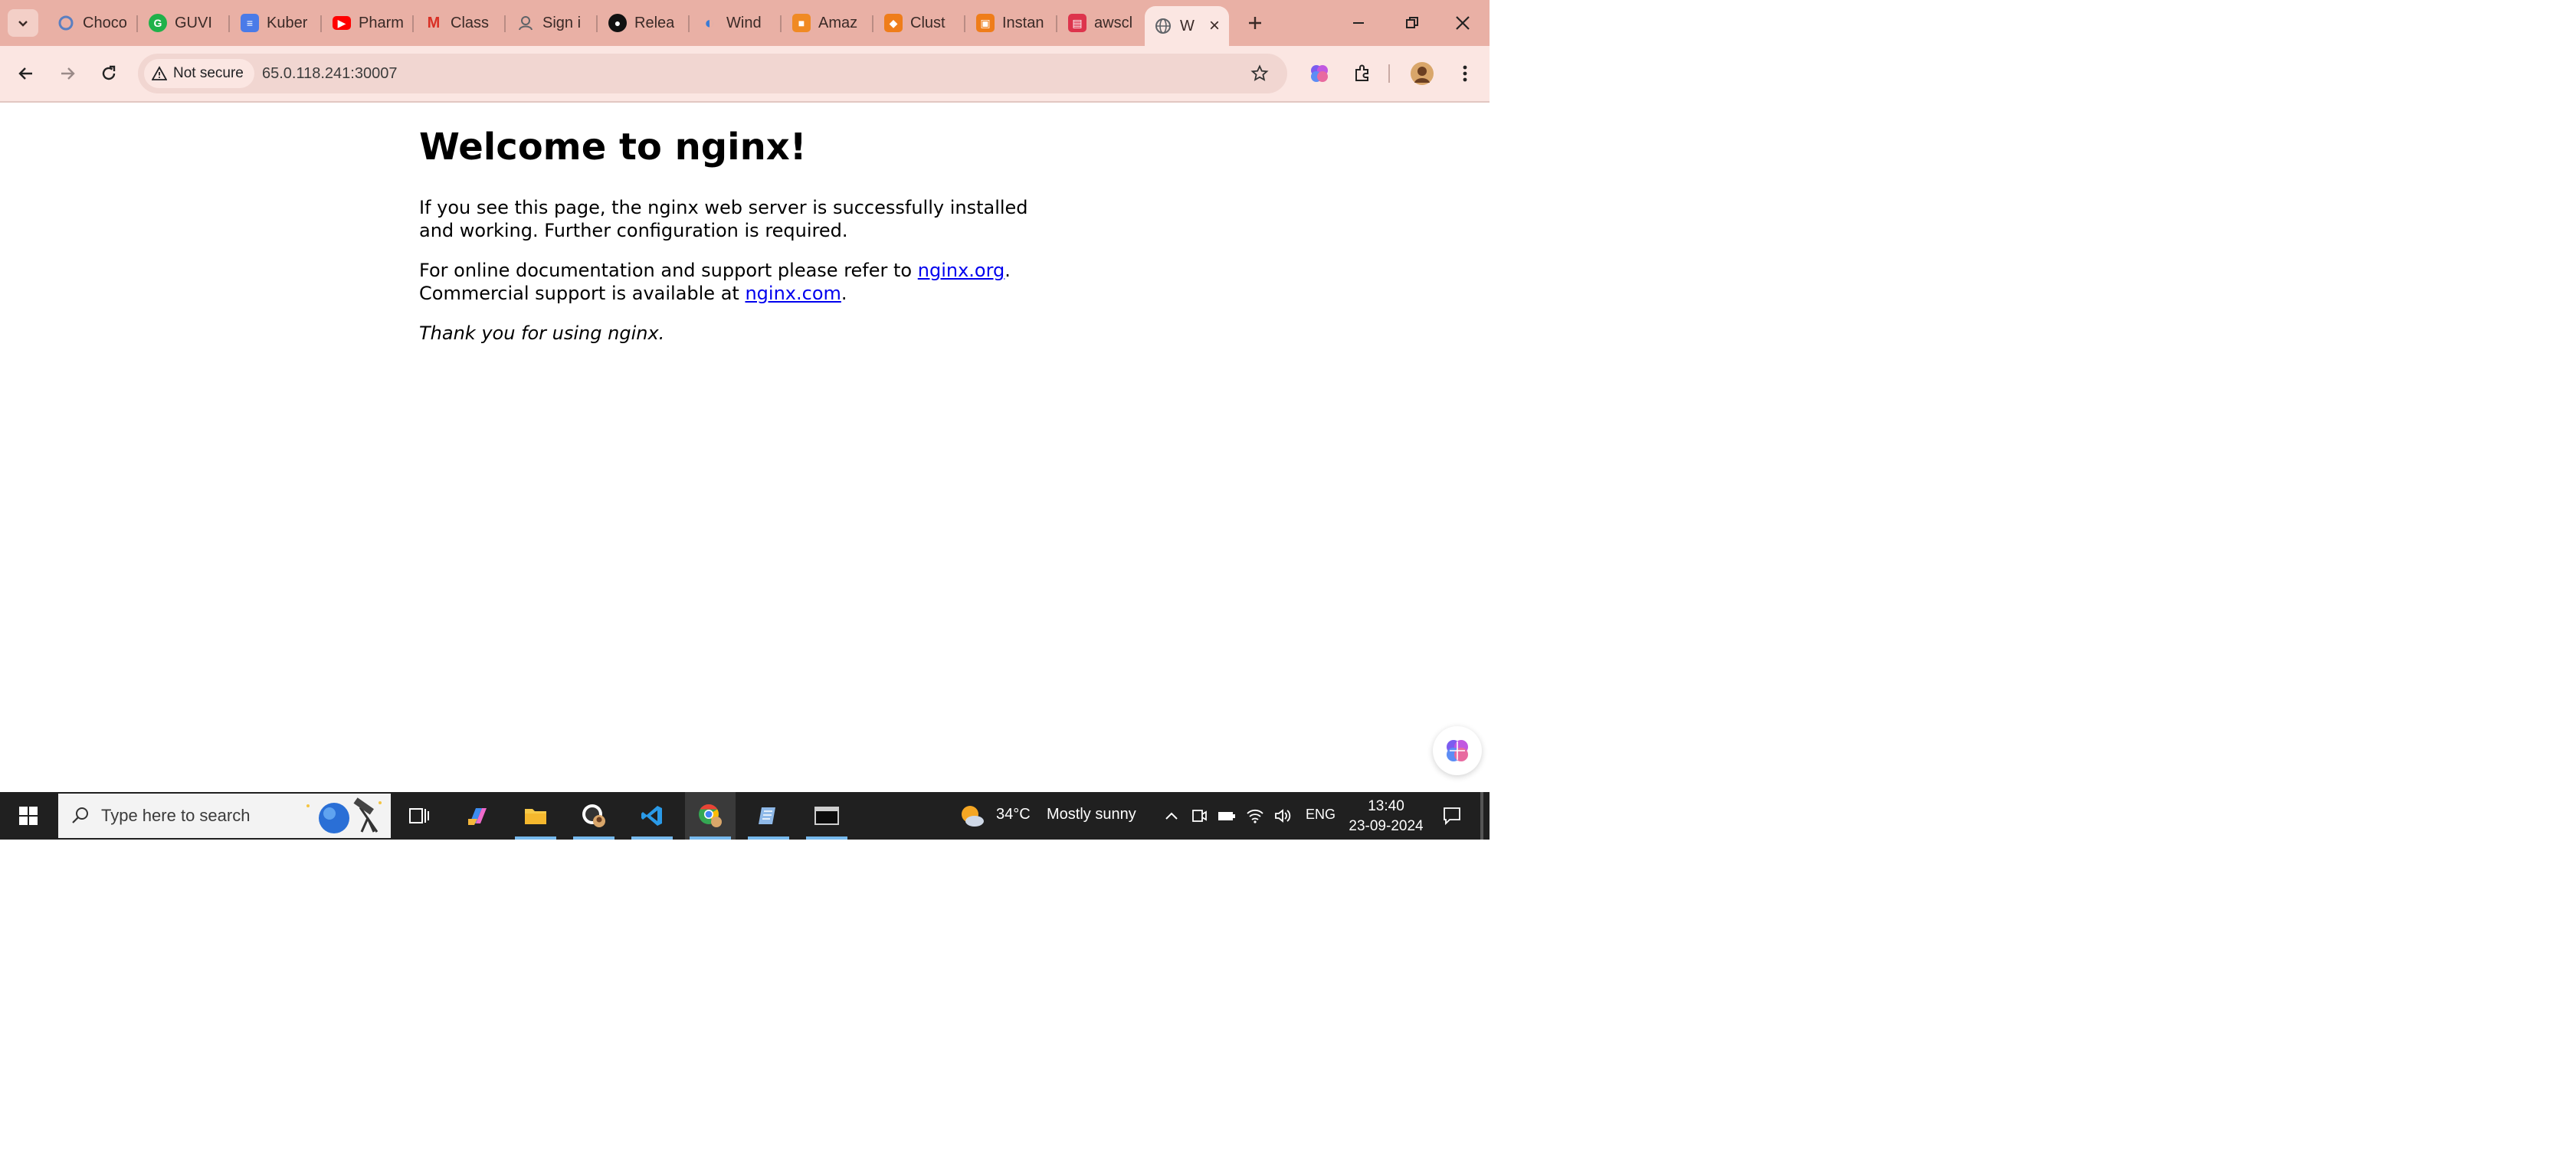  I want to click on task-view-icon, so click(419, 816).